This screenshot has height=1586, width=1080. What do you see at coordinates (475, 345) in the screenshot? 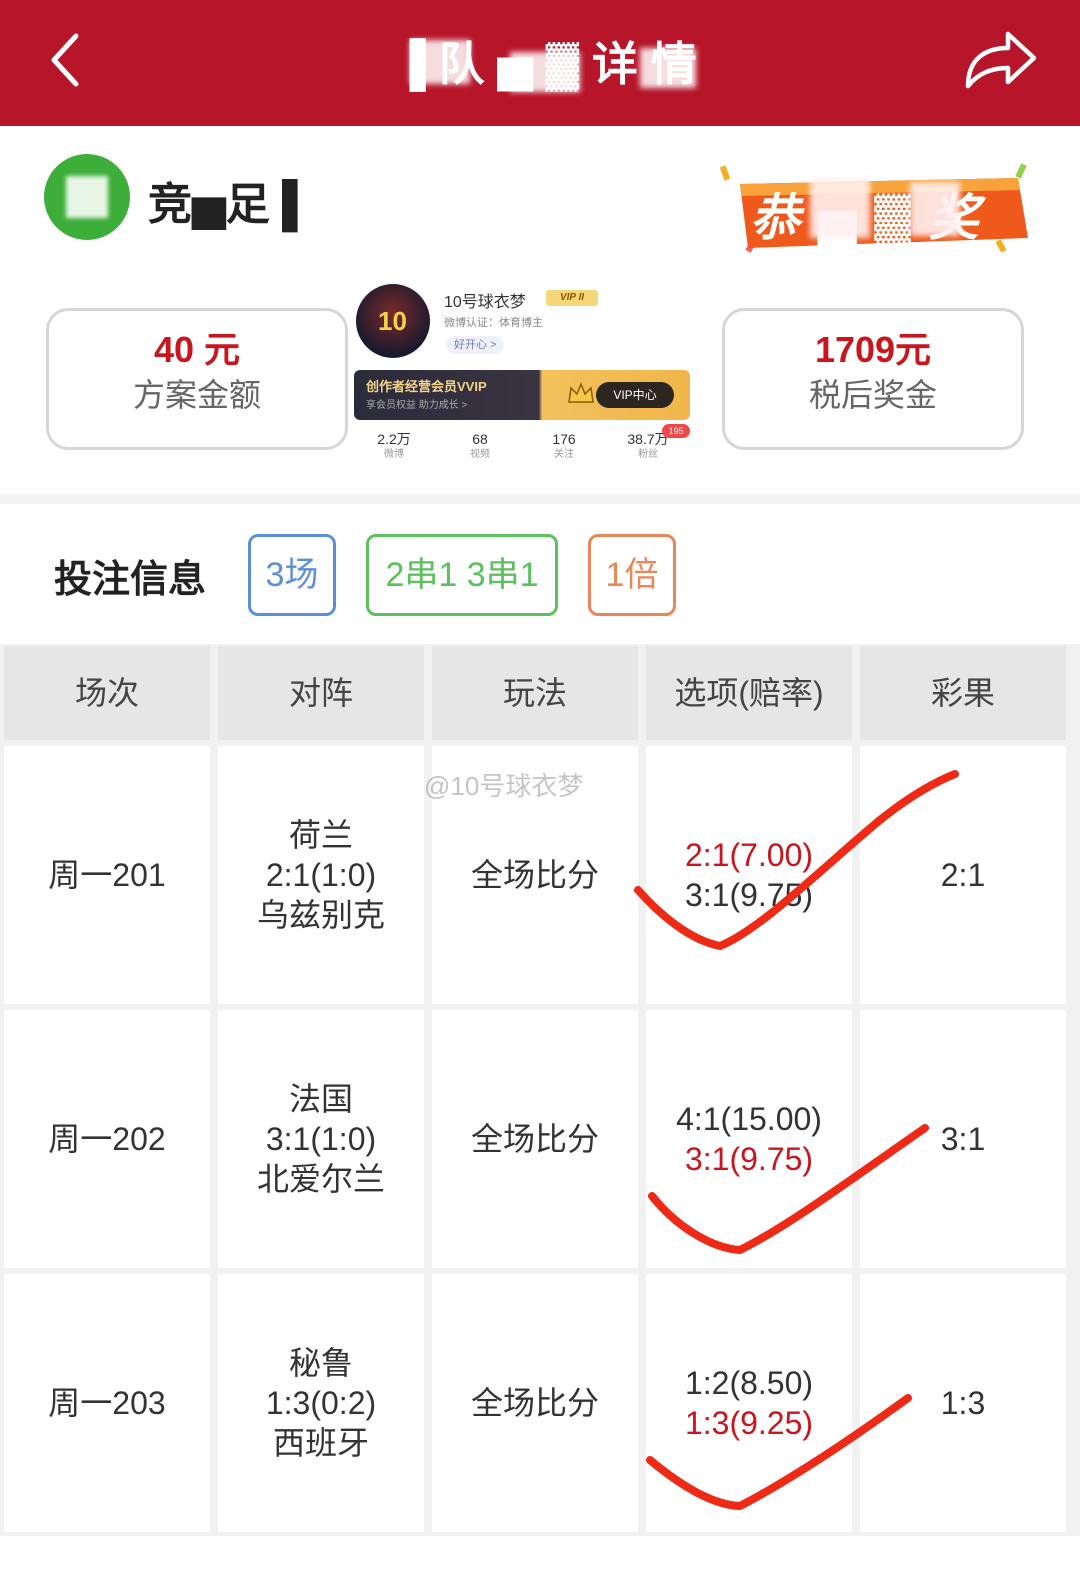
I see `profile-mood: 好开心 >` at bounding box center [475, 345].